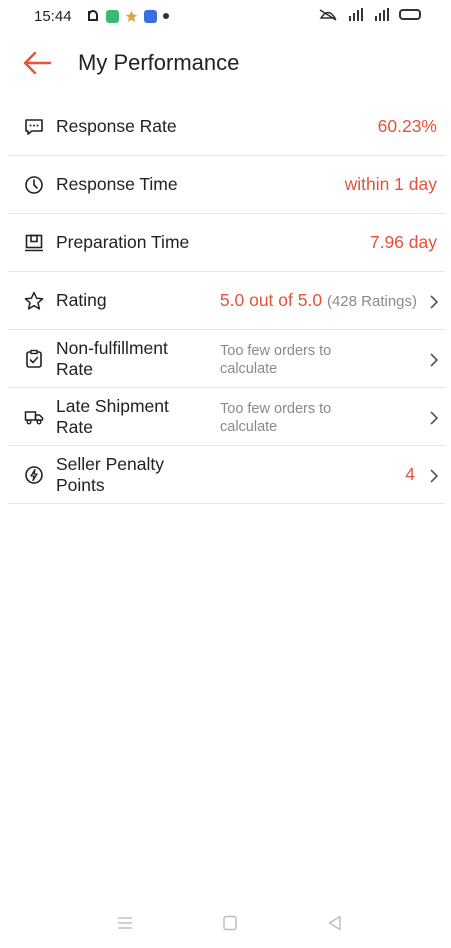 This screenshot has width=451, height=948. I want to click on non-fulfillment-note-line2: calculate, so click(249, 369).